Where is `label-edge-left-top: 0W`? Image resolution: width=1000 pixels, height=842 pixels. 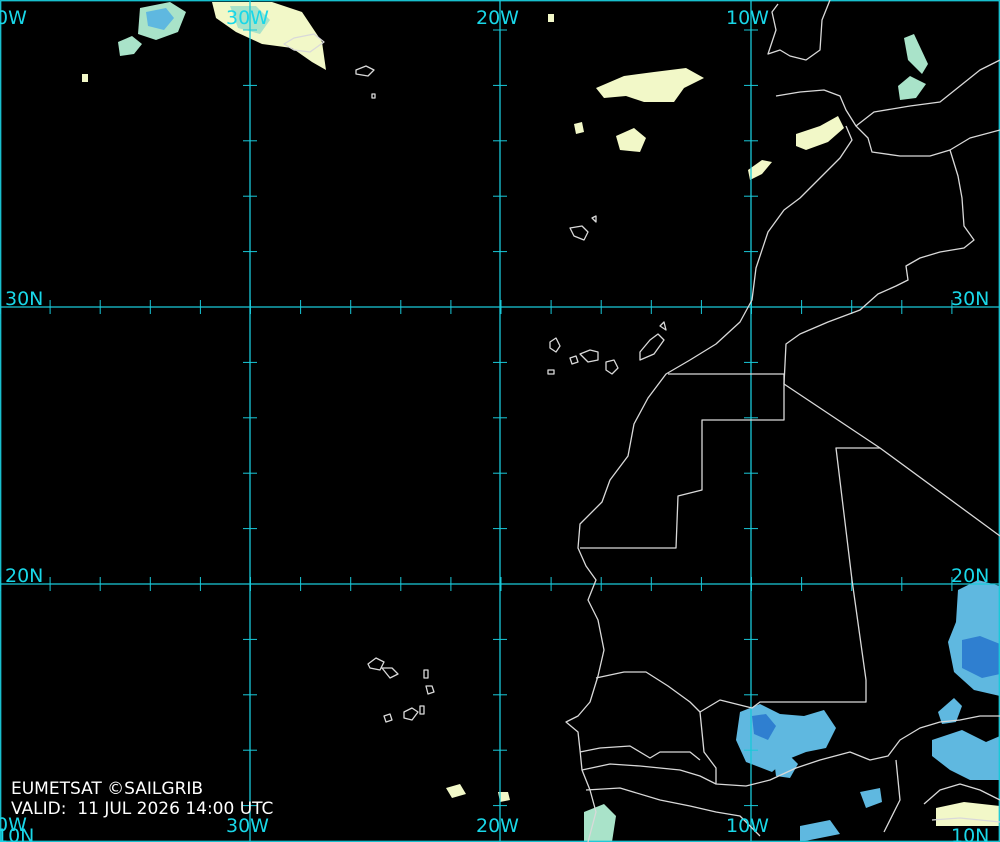
label-edge-left-top: 0W is located at coordinates (13, 18).